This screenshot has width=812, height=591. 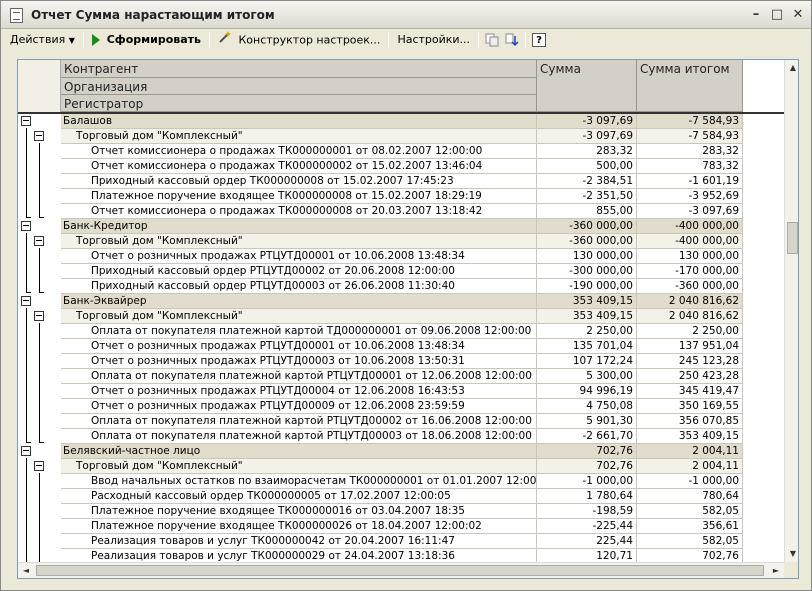 I want to click on play-icon, so click(x=95, y=40).